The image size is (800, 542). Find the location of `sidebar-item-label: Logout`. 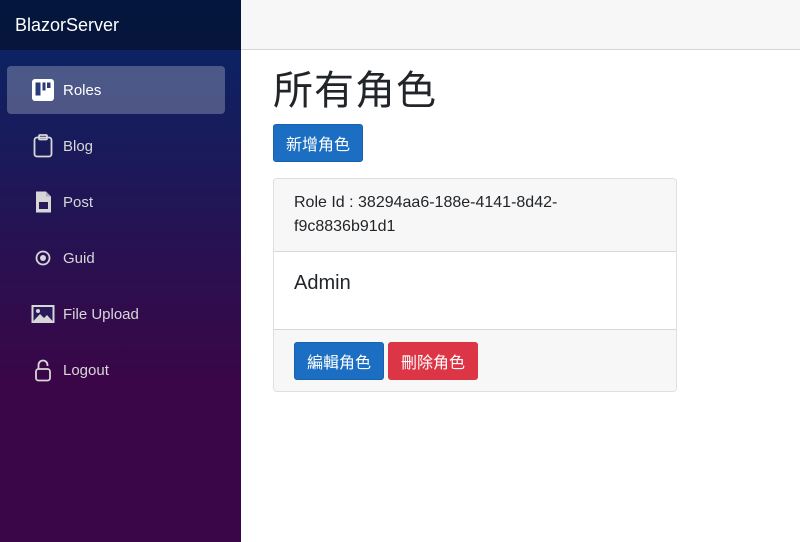

sidebar-item-label: Logout is located at coordinates (86, 370).